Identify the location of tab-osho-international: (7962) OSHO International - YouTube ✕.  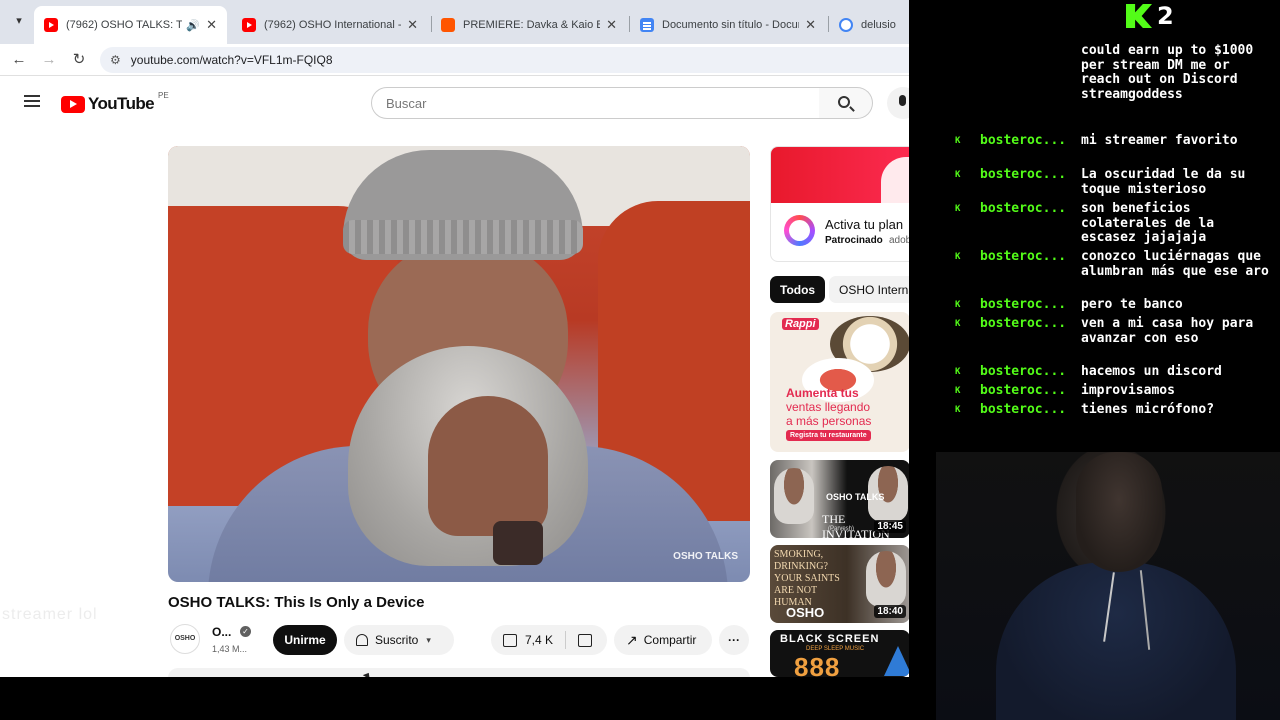
(330, 25).